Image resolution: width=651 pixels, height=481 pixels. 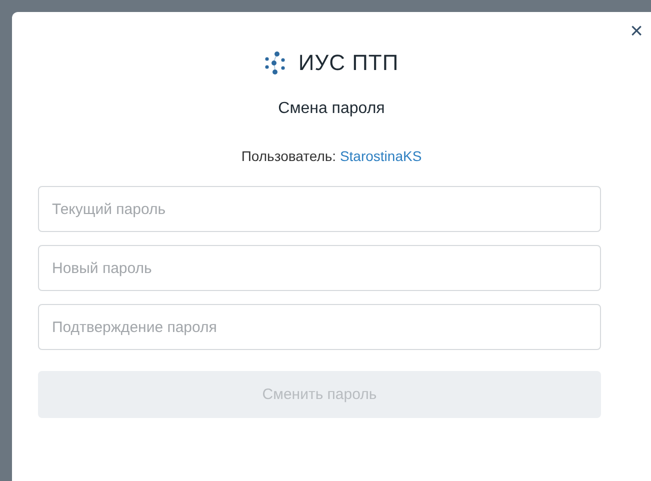 What do you see at coordinates (319, 209) in the screenshot?
I see `password-field: Текущий пароль` at bounding box center [319, 209].